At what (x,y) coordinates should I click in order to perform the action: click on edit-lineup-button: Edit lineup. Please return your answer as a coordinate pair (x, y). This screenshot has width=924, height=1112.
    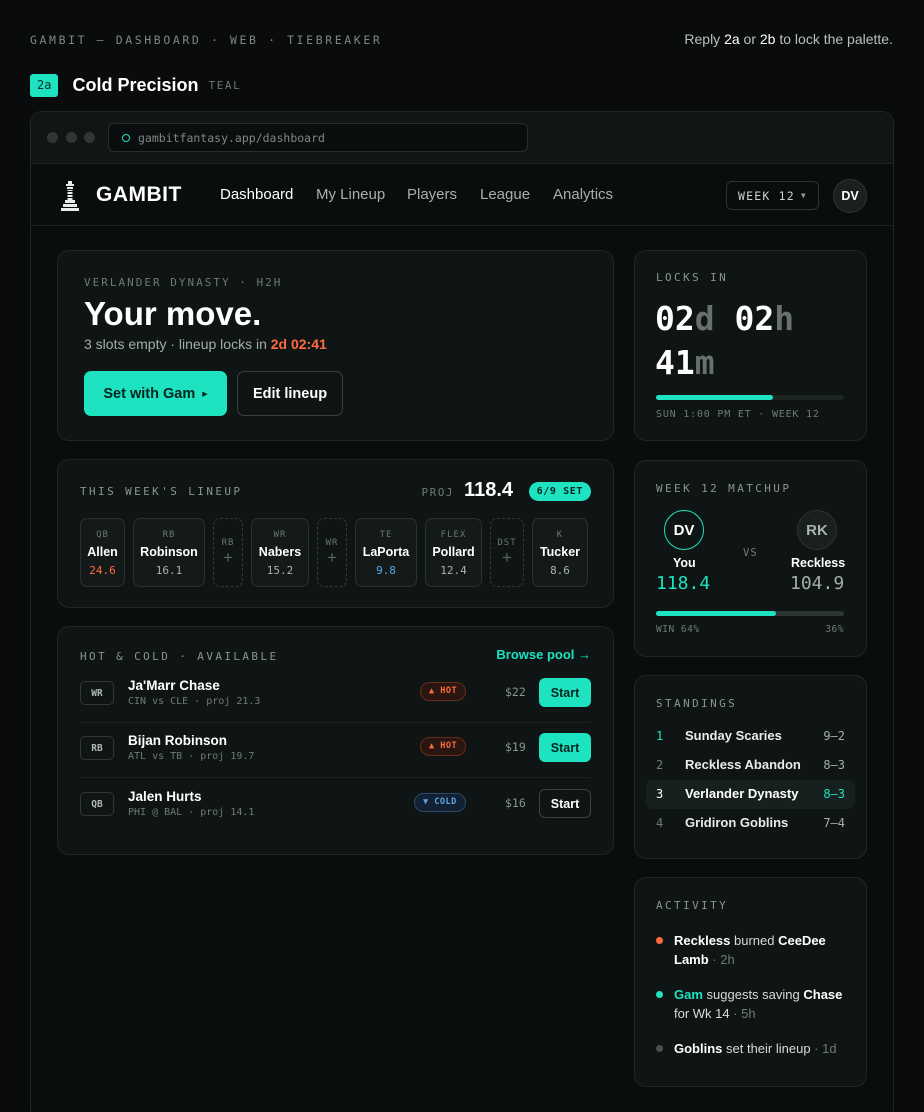
    Looking at the image, I should click on (290, 393).